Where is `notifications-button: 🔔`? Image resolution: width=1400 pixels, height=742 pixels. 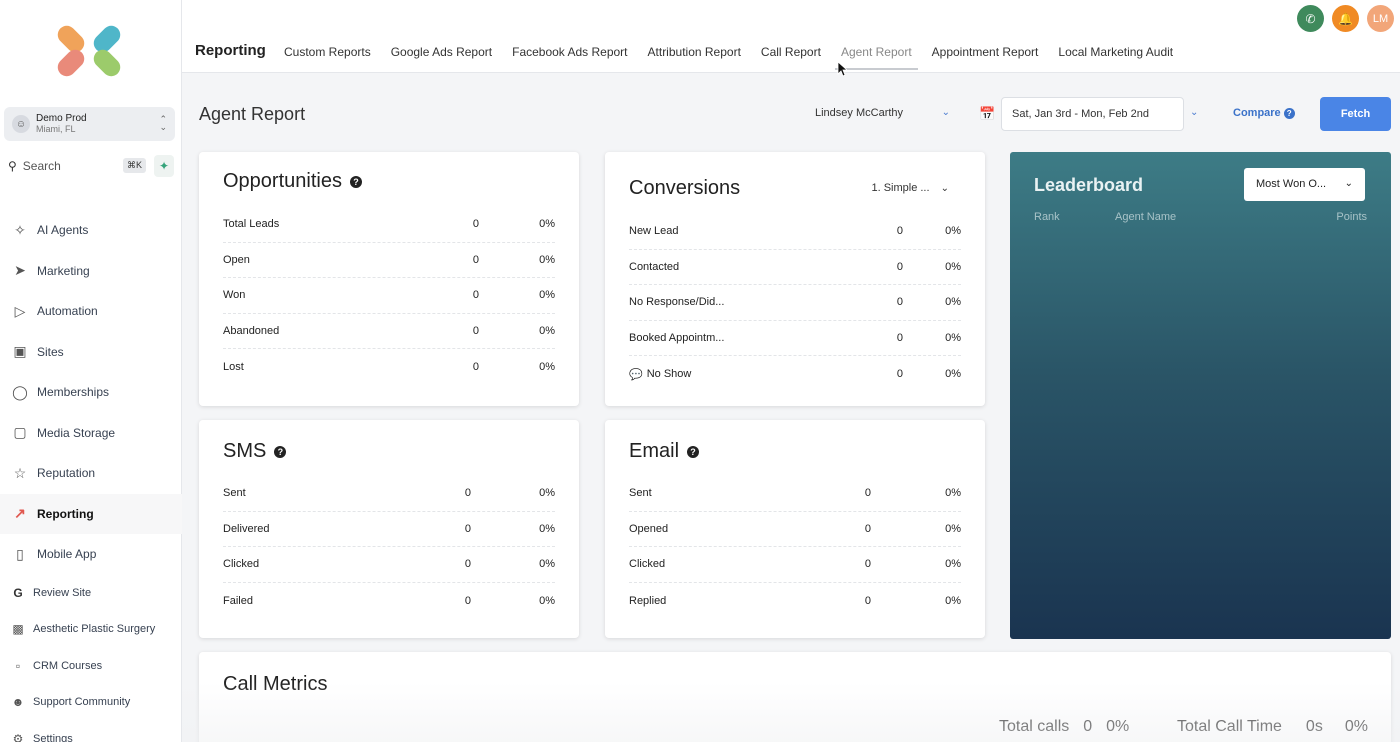 notifications-button: 🔔 is located at coordinates (1345, 18).